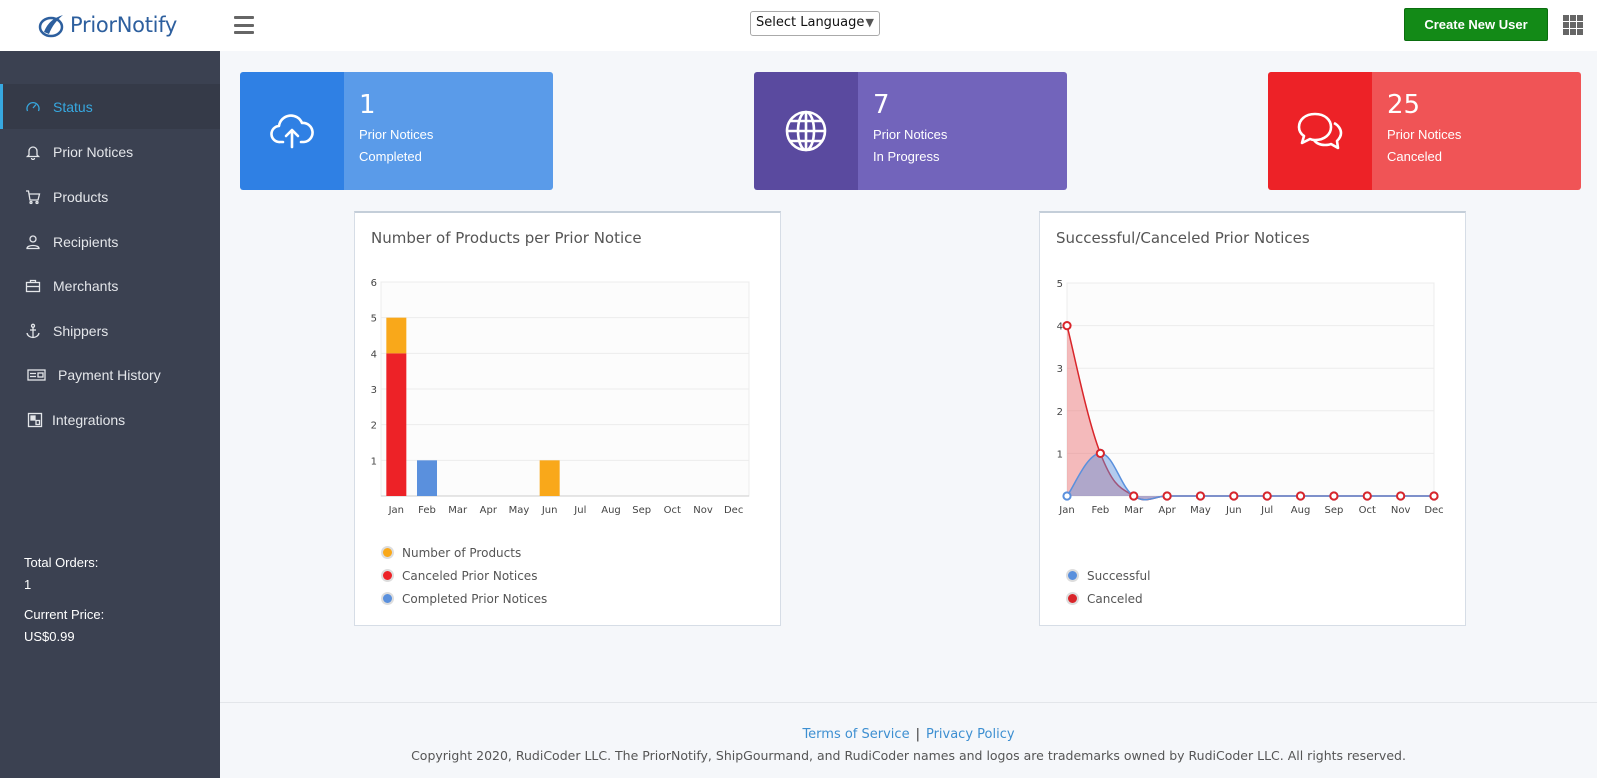 This screenshot has height=778, width=1597. What do you see at coordinates (61, 574) in the screenshot?
I see `total-orders: Total Orders: 1` at bounding box center [61, 574].